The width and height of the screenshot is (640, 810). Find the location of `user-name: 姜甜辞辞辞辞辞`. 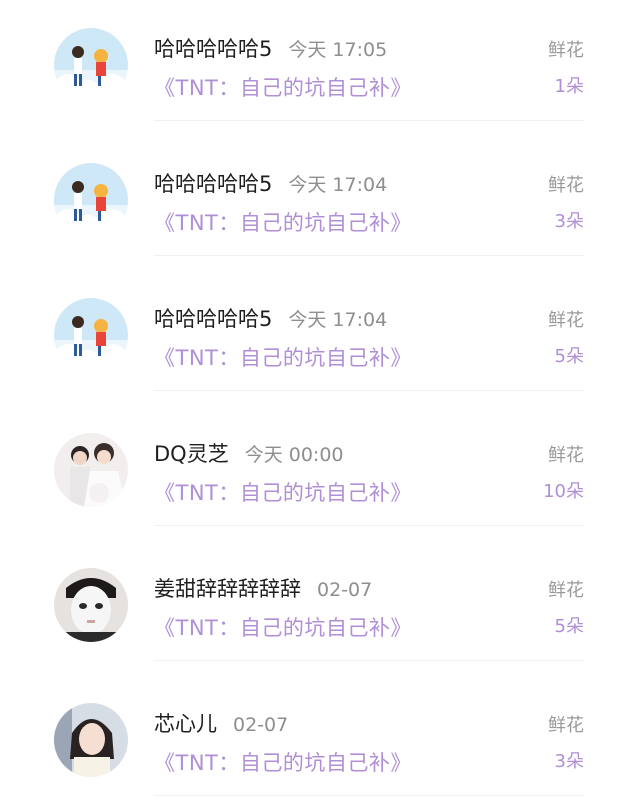

user-name: 姜甜辞辞辞辞辞 is located at coordinates (227, 588).